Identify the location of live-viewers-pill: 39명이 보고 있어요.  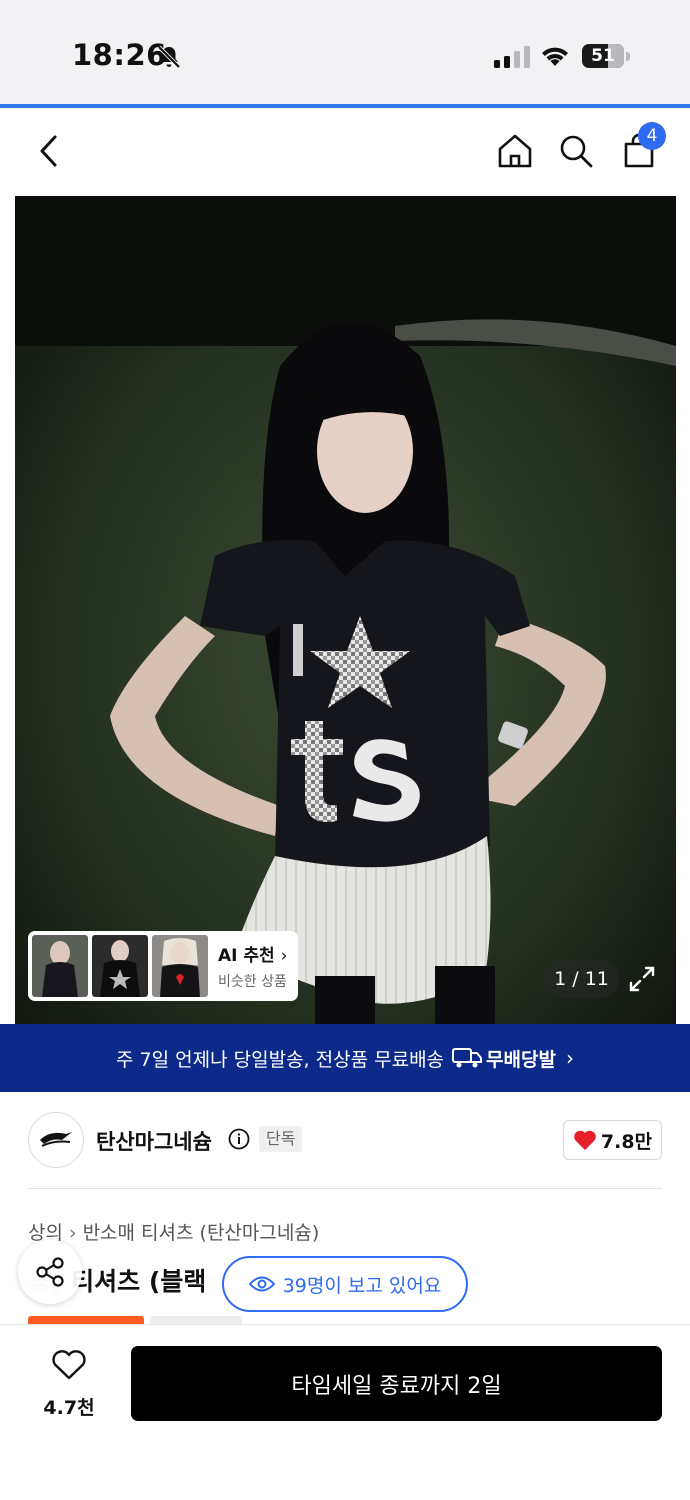
(345, 1284).